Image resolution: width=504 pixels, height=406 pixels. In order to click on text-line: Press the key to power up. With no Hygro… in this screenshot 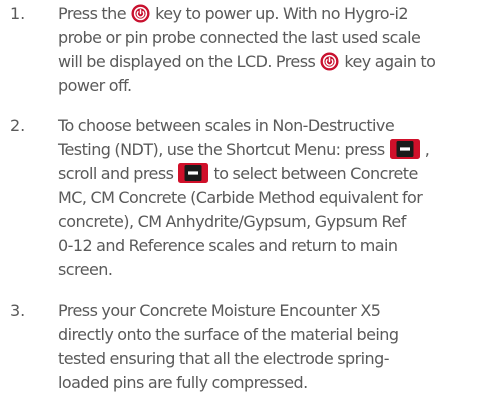, I will do `click(233, 13)`.